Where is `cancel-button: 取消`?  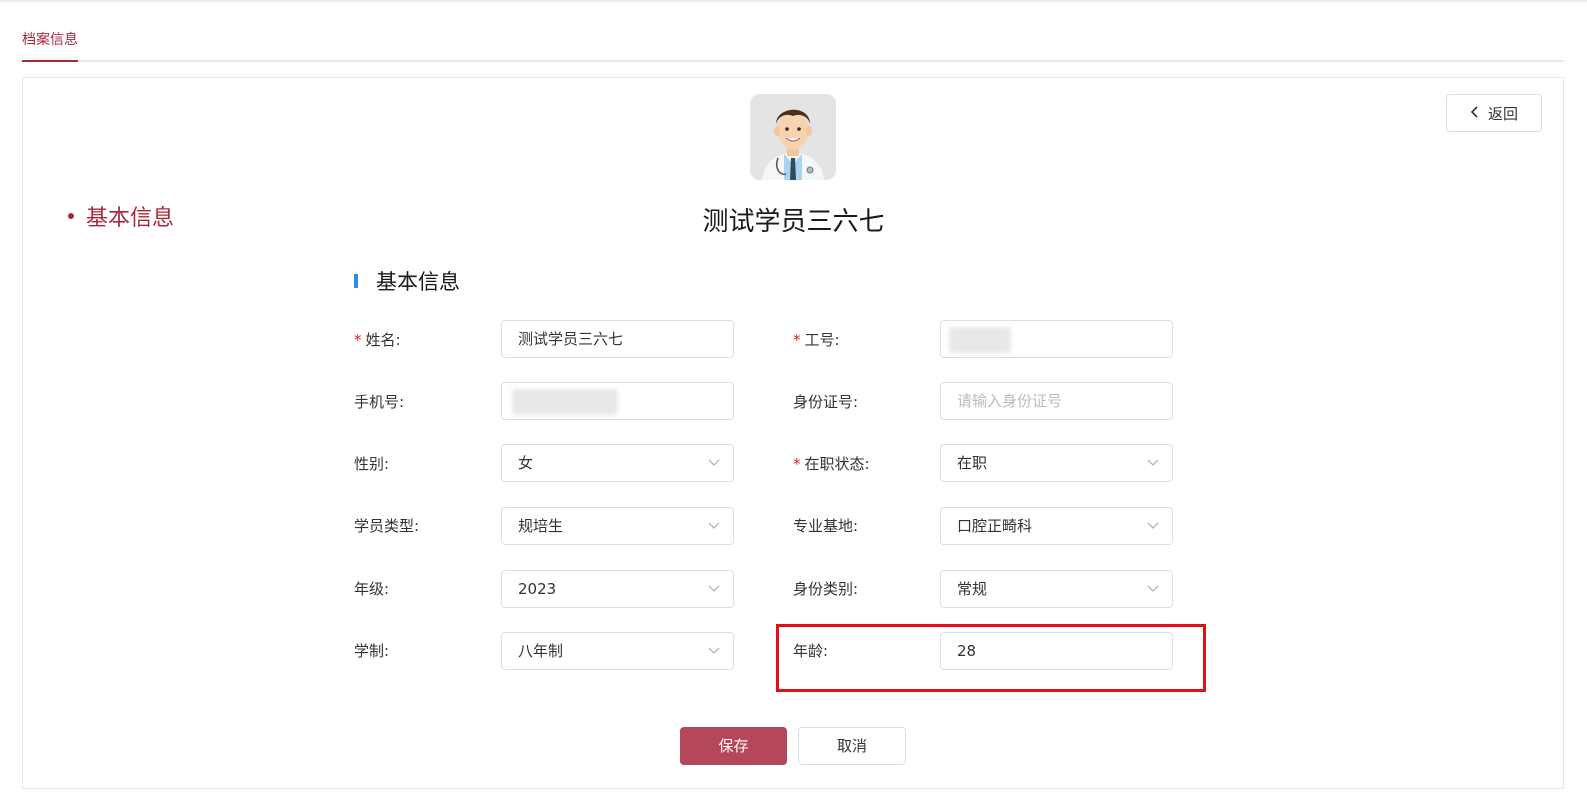 cancel-button: 取消 is located at coordinates (852, 746).